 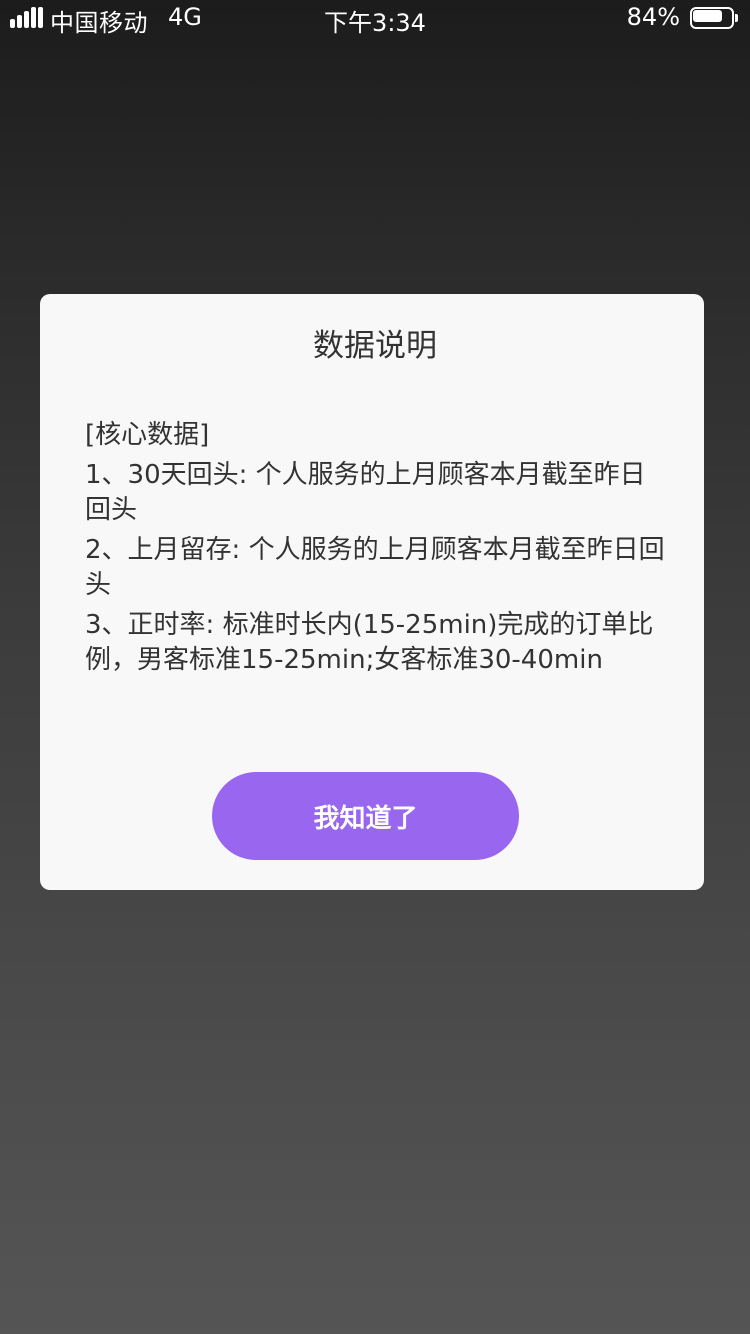 I want to click on section-heading: [核心数据], so click(x=147, y=435).